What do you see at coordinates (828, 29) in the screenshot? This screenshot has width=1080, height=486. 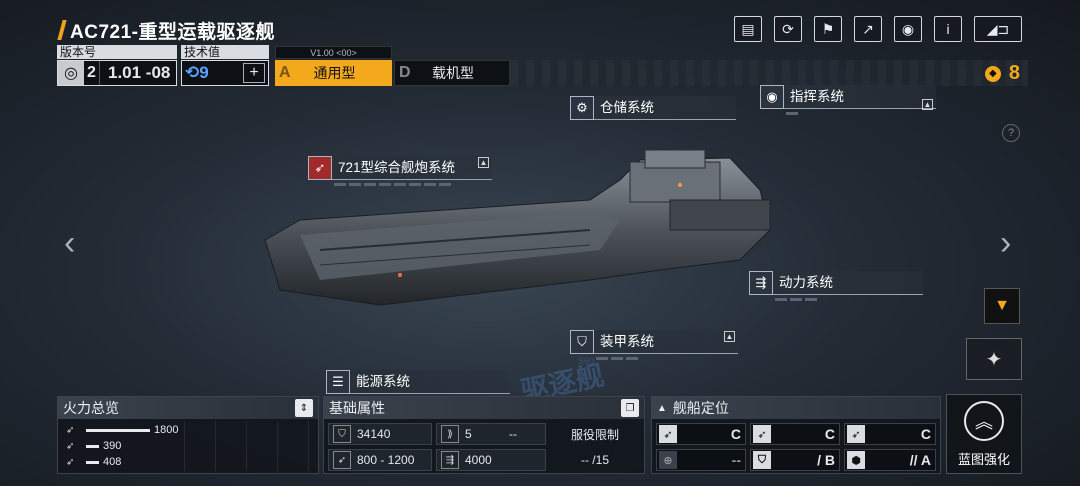 I see `shield-person-icon: ⚑` at bounding box center [828, 29].